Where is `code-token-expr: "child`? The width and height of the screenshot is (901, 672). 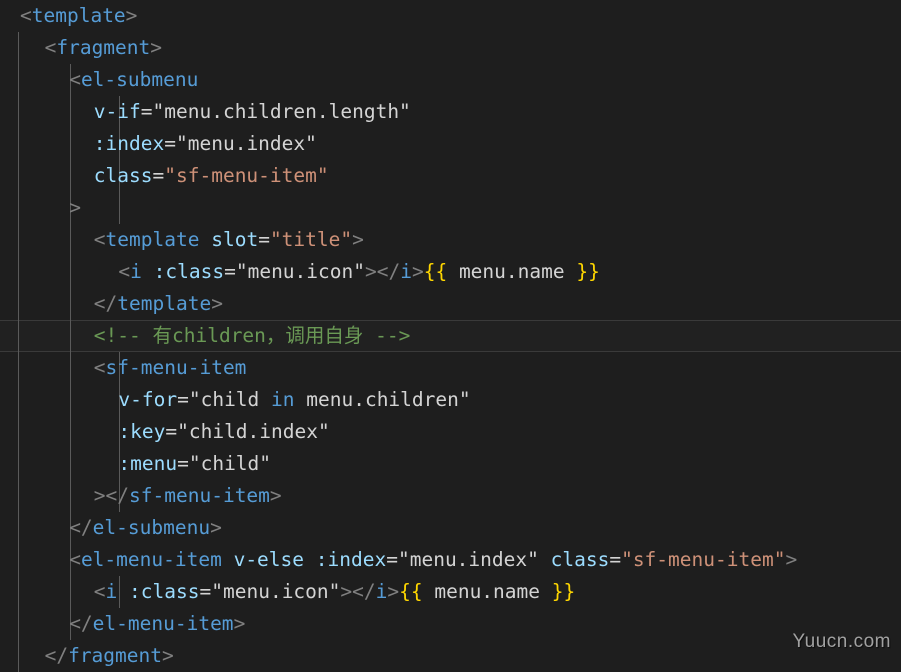 code-token-expr: "child is located at coordinates (230, 399).